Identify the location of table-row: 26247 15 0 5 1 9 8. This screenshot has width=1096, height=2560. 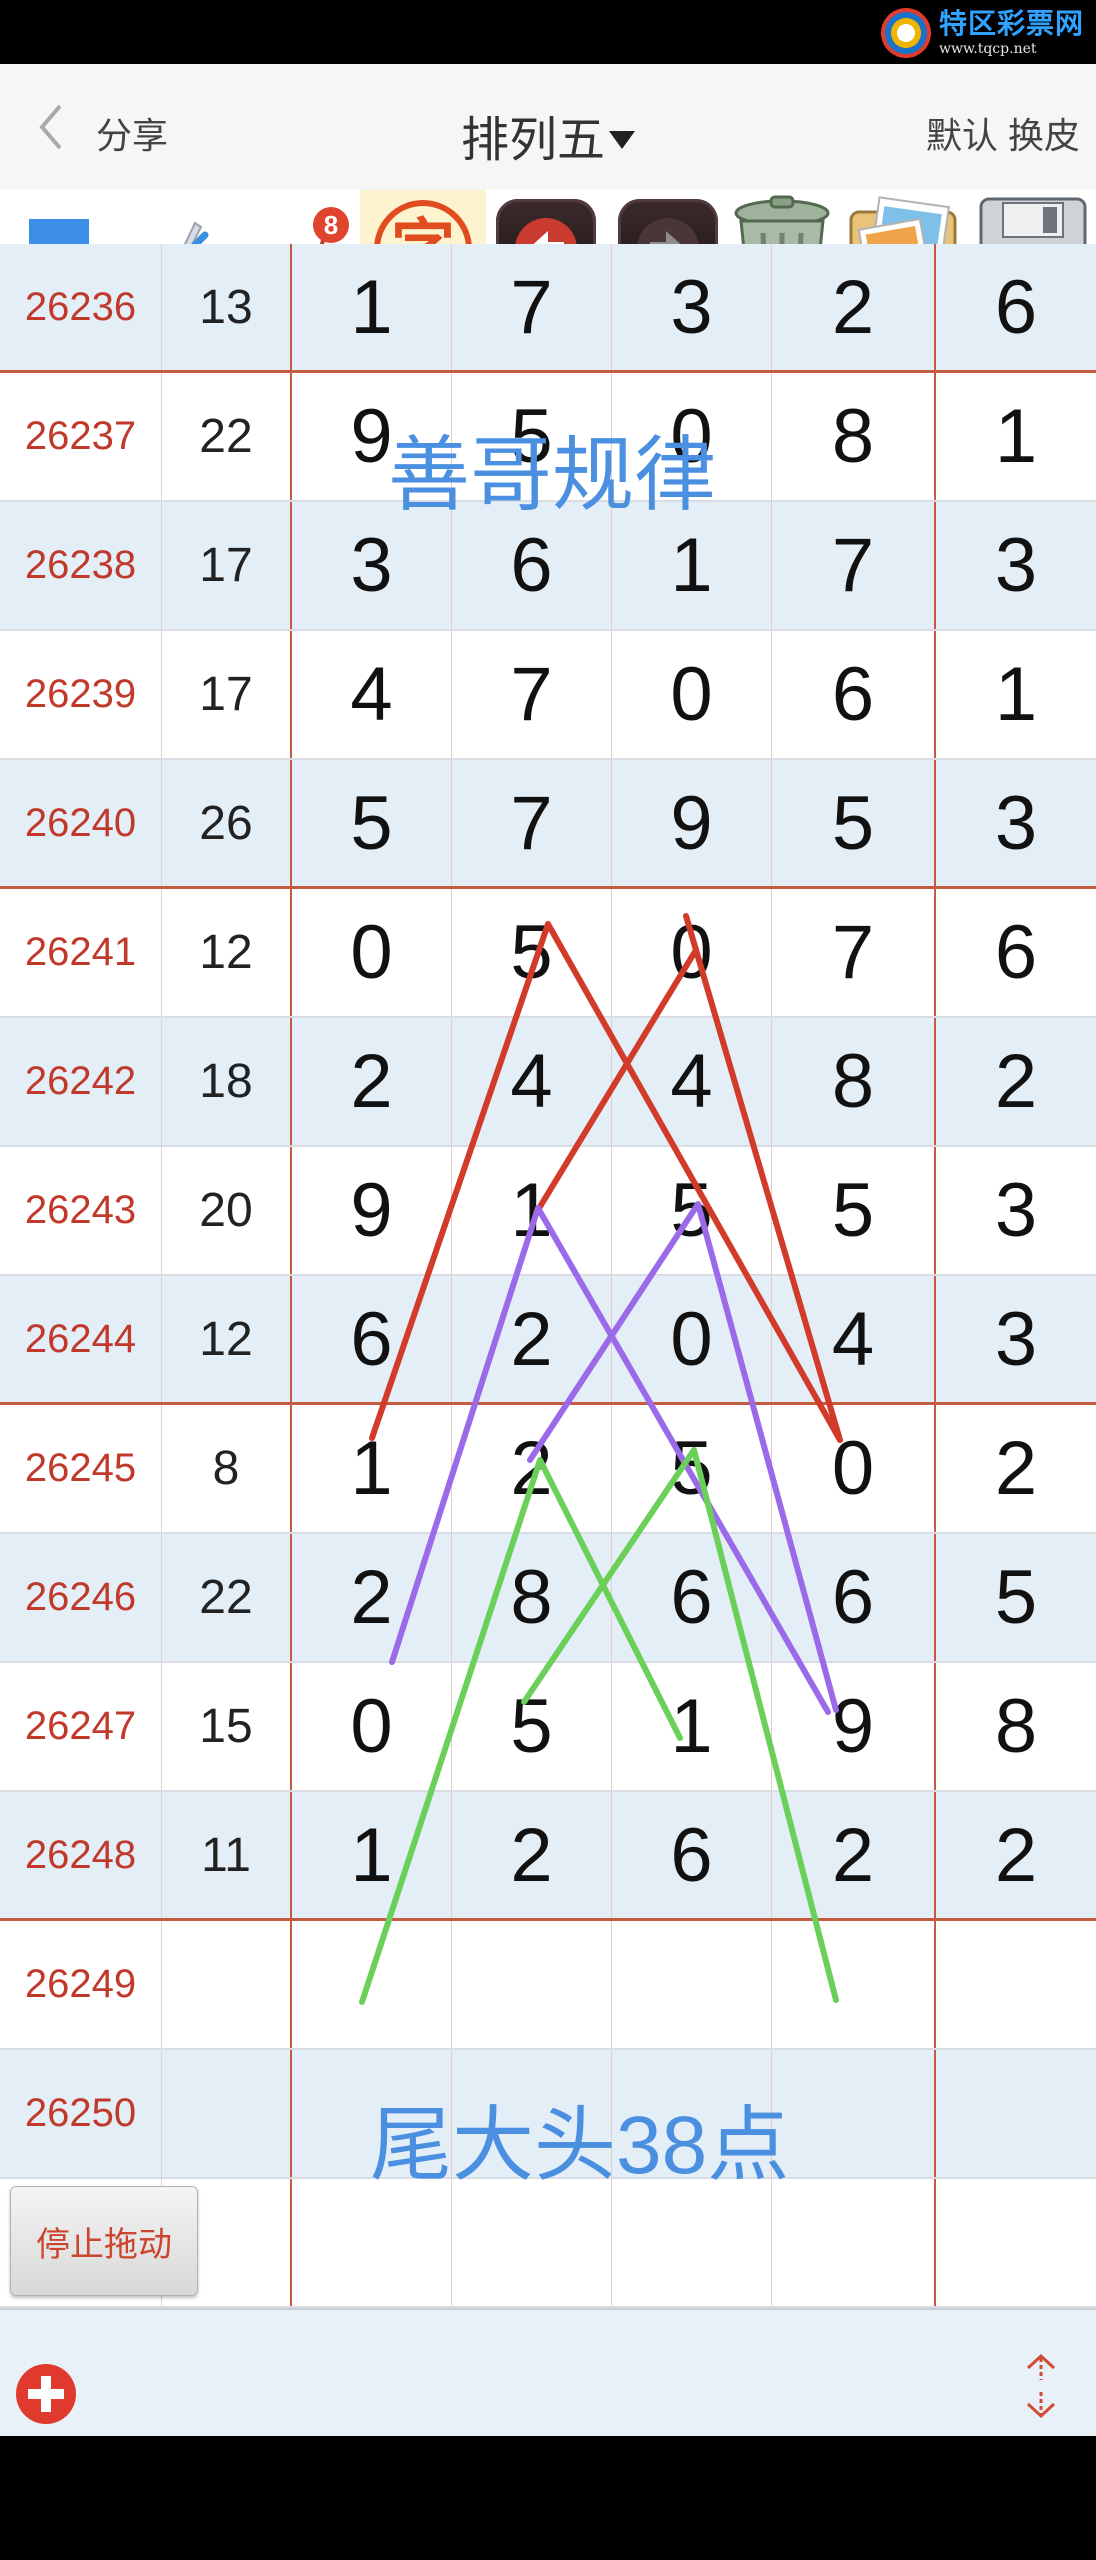
(548, 1727).